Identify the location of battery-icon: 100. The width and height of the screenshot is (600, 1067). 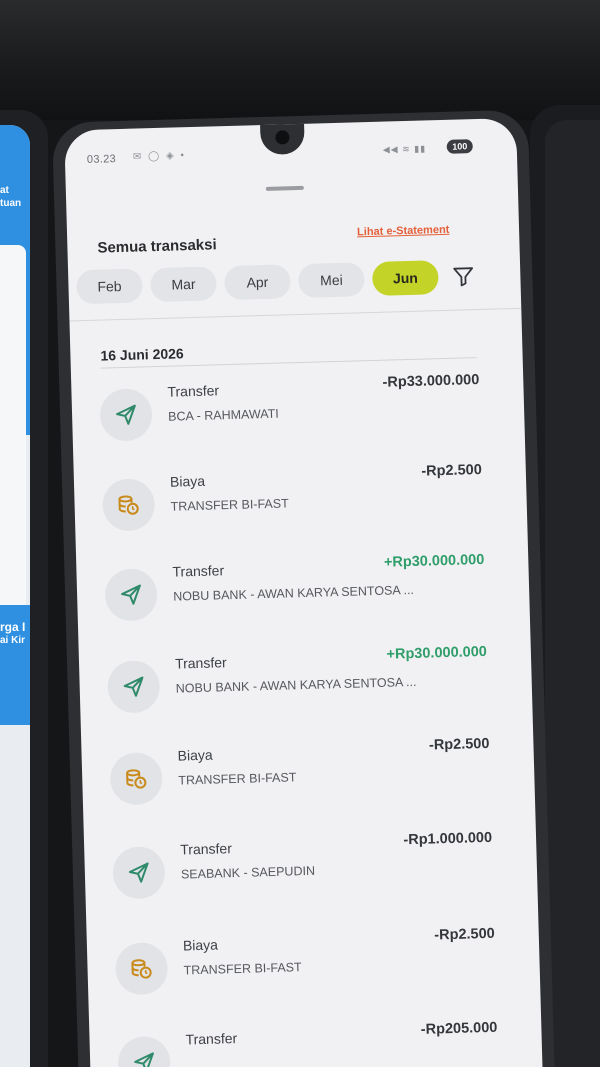
(459, 146).